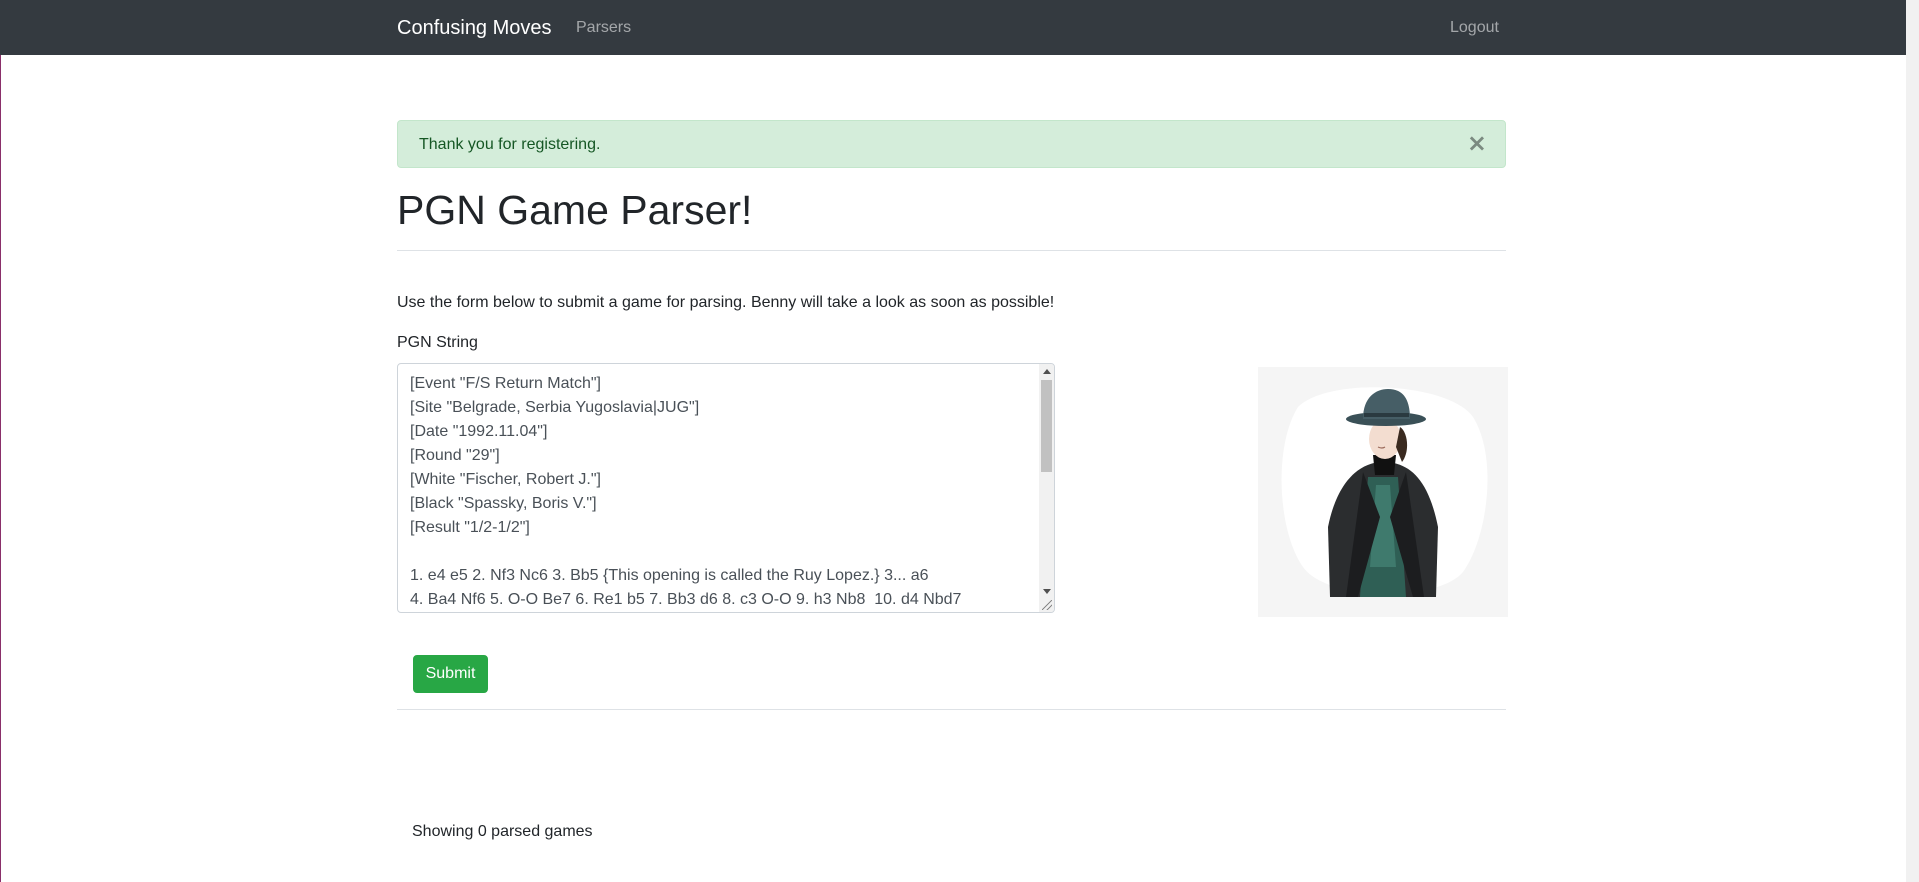  What do you see at coordinates (951, 144) in the screenshot?
I see `success-alert: Thank you for registering. ×` at bounding box center [951, 144].